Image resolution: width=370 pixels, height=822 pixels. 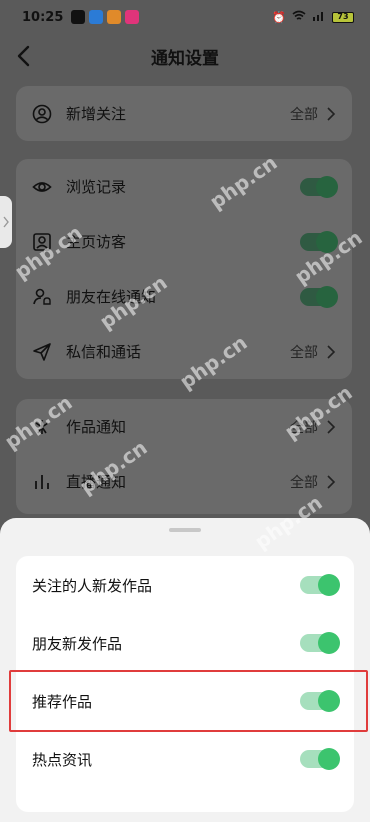 I want to click on wifi-icon, so click(x=299, y=17).